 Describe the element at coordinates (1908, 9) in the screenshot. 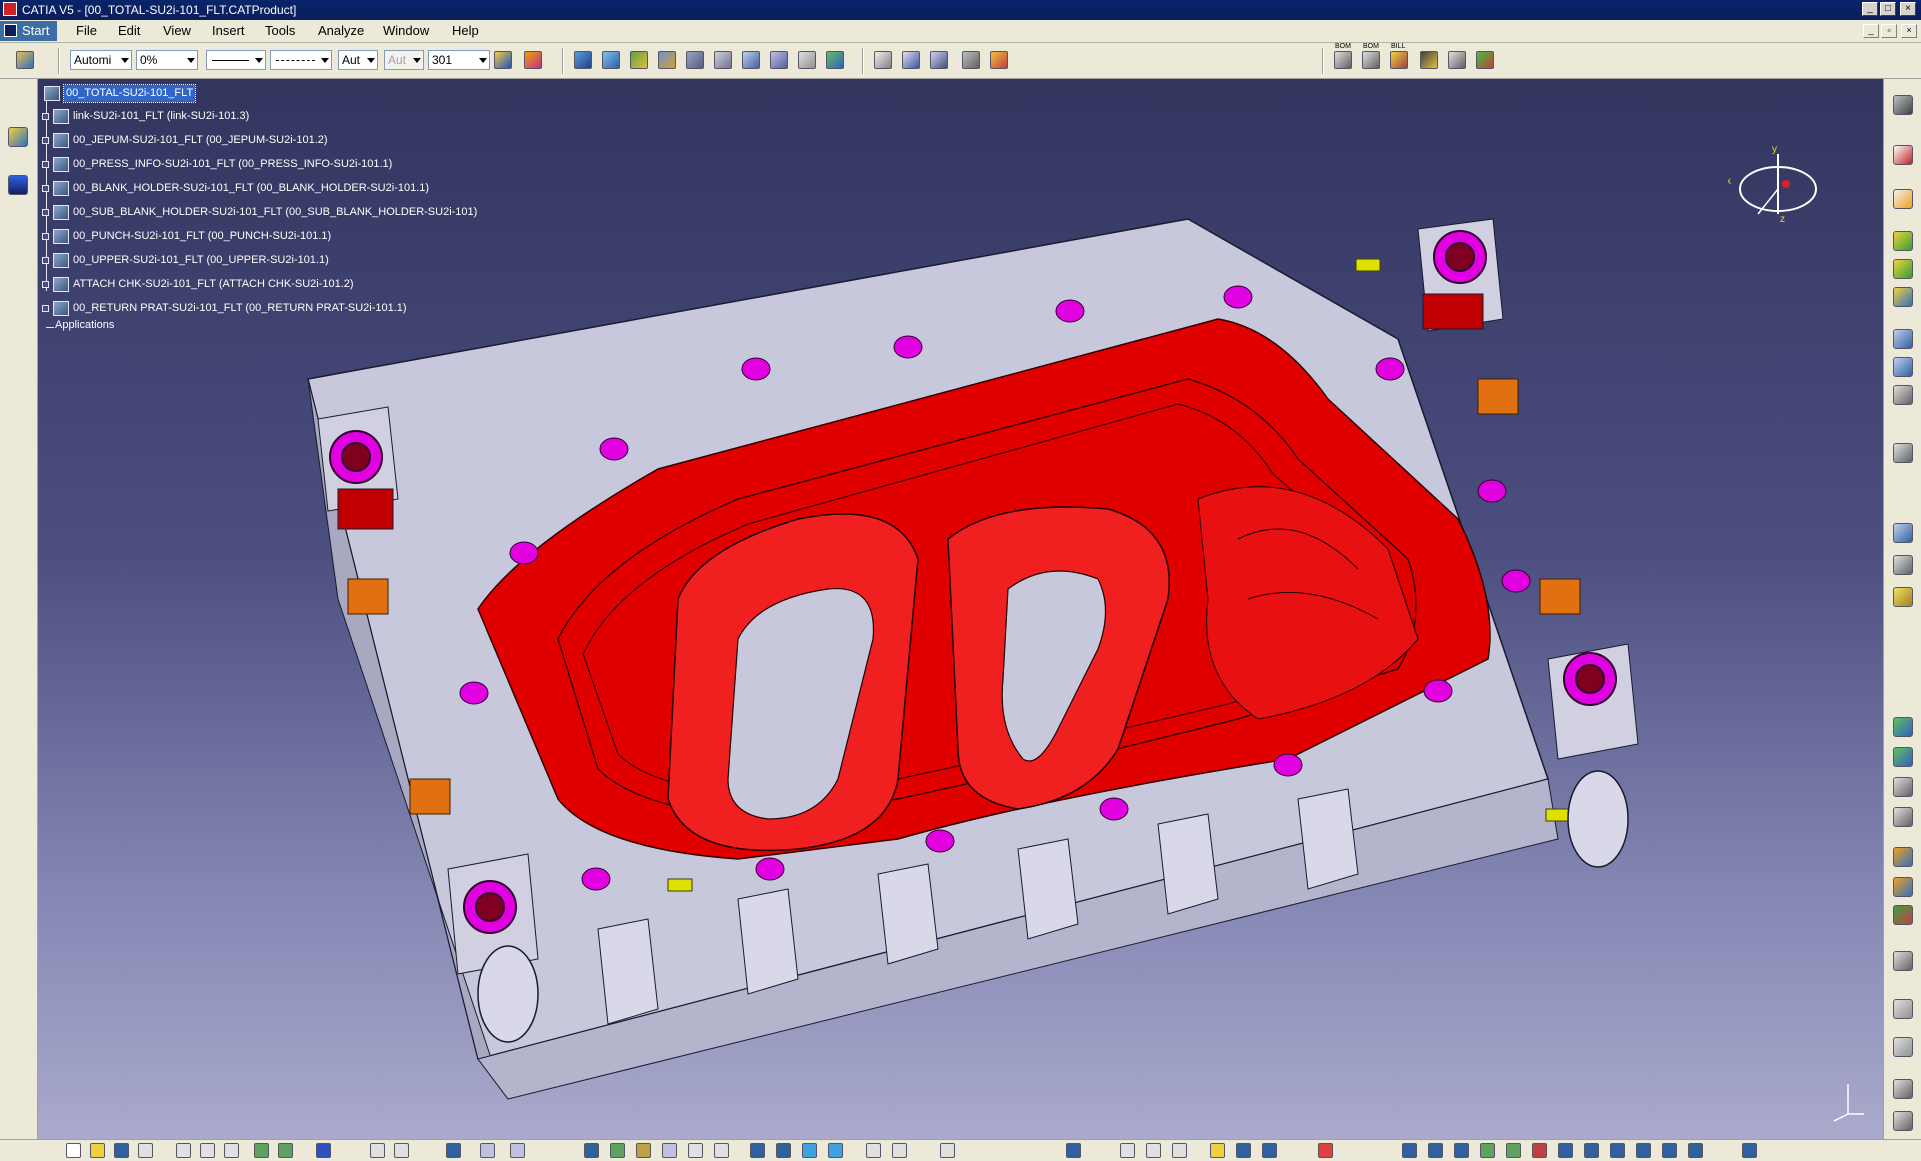

I see `close-button: ×` at that location.